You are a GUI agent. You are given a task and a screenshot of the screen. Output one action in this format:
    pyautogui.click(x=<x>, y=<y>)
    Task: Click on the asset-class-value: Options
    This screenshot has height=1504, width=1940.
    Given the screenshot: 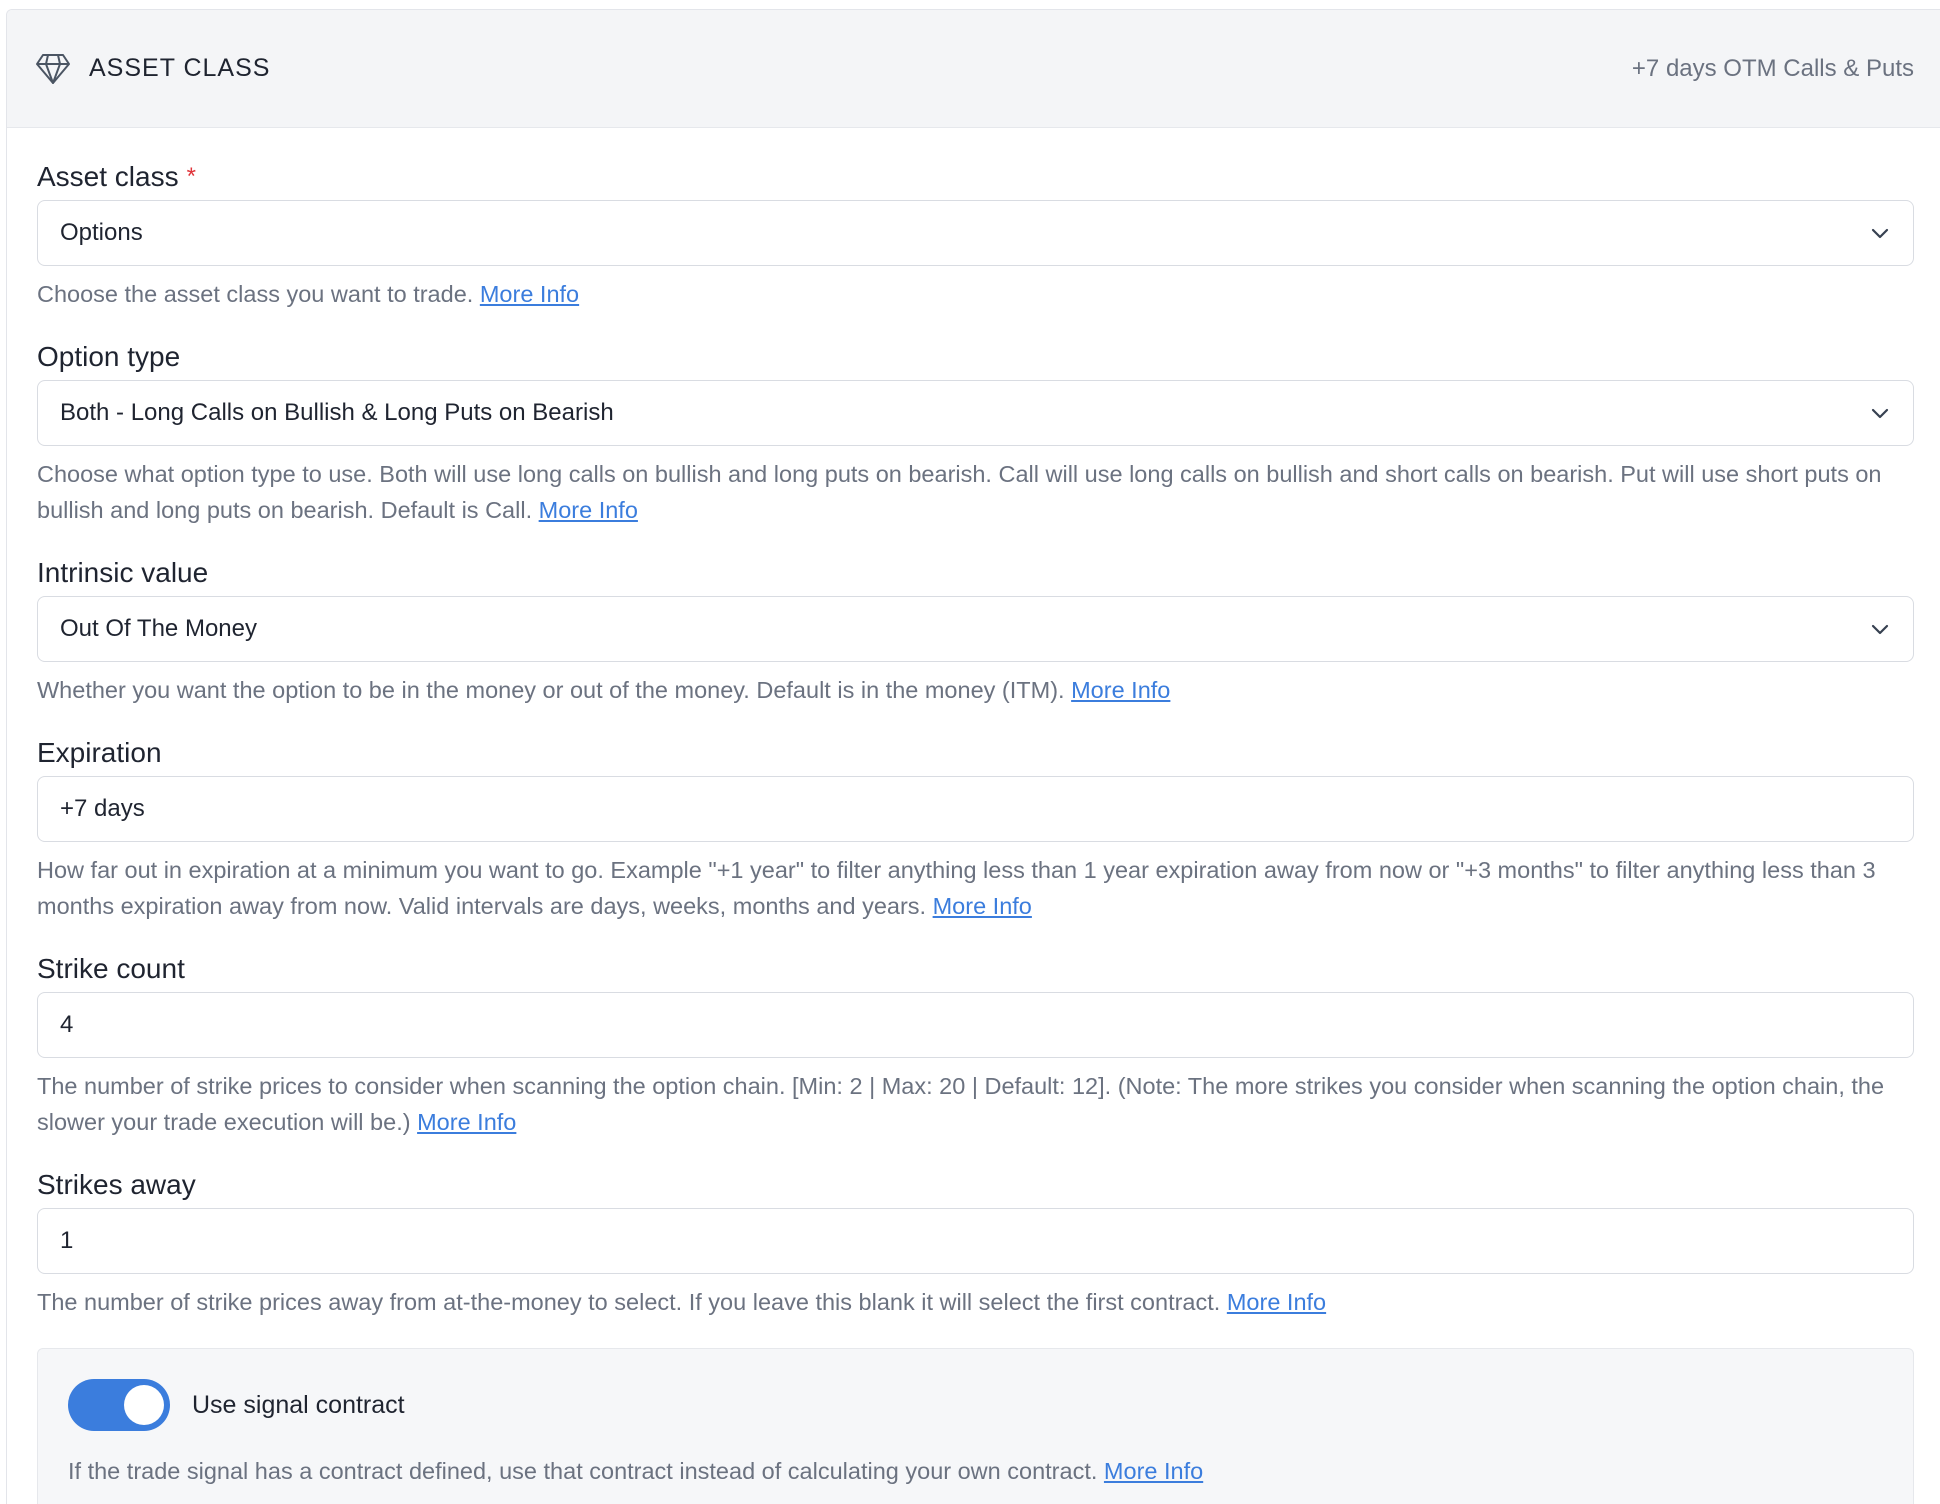 What is the action you would take?
    pyautogui.click(x=101, y=232)
    